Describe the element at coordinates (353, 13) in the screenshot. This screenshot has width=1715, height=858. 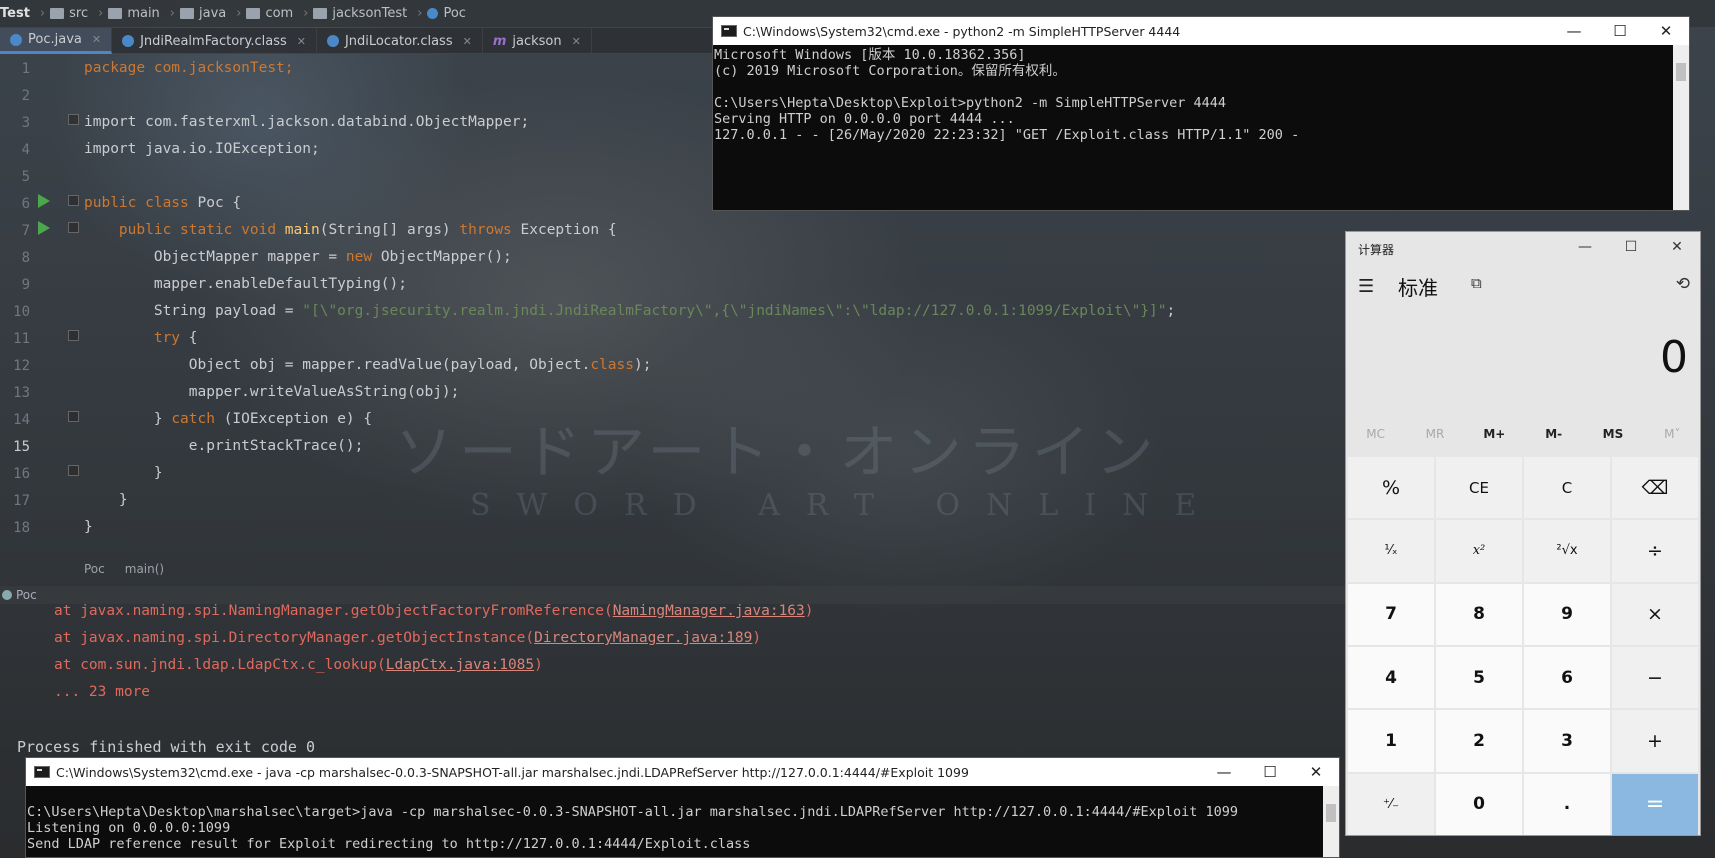
I see `breadcrumb-jacksontest: › jacksonTest` at that location.